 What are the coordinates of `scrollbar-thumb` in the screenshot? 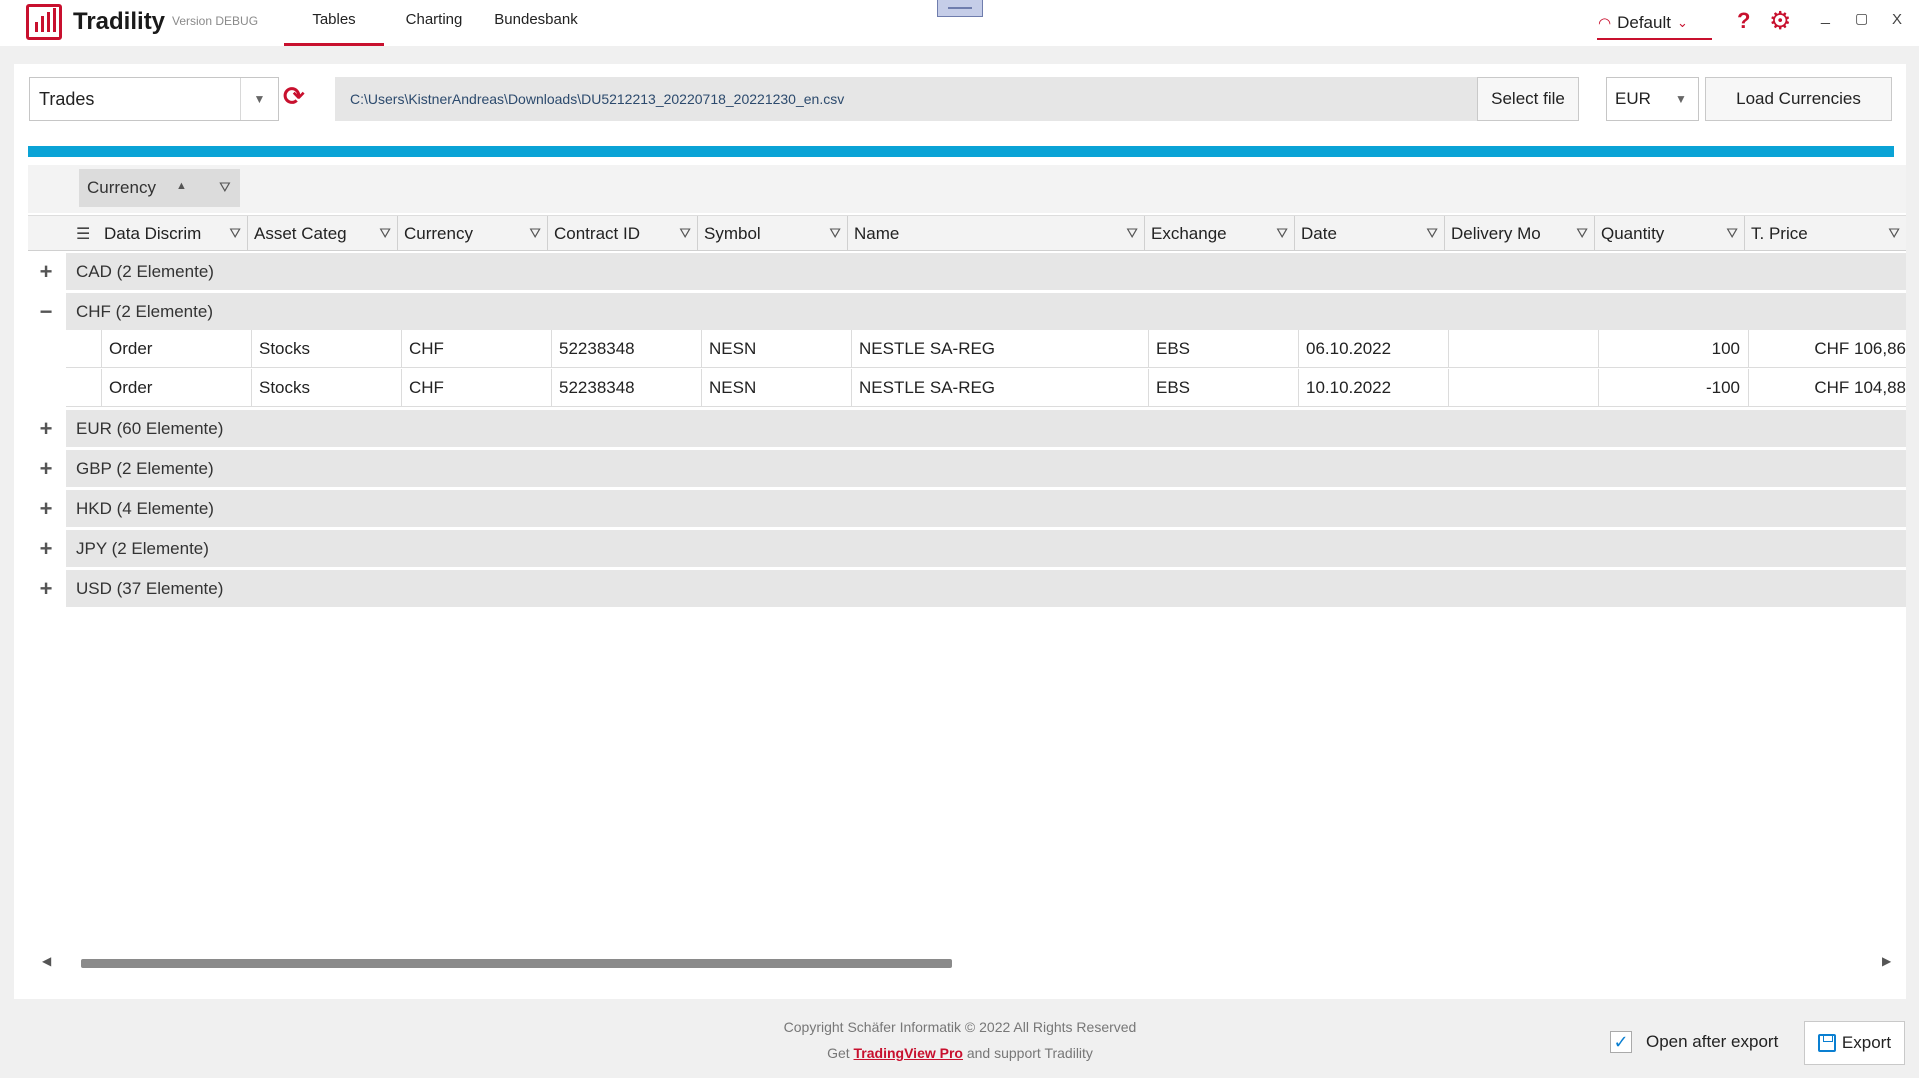 It's located at (516, 963).